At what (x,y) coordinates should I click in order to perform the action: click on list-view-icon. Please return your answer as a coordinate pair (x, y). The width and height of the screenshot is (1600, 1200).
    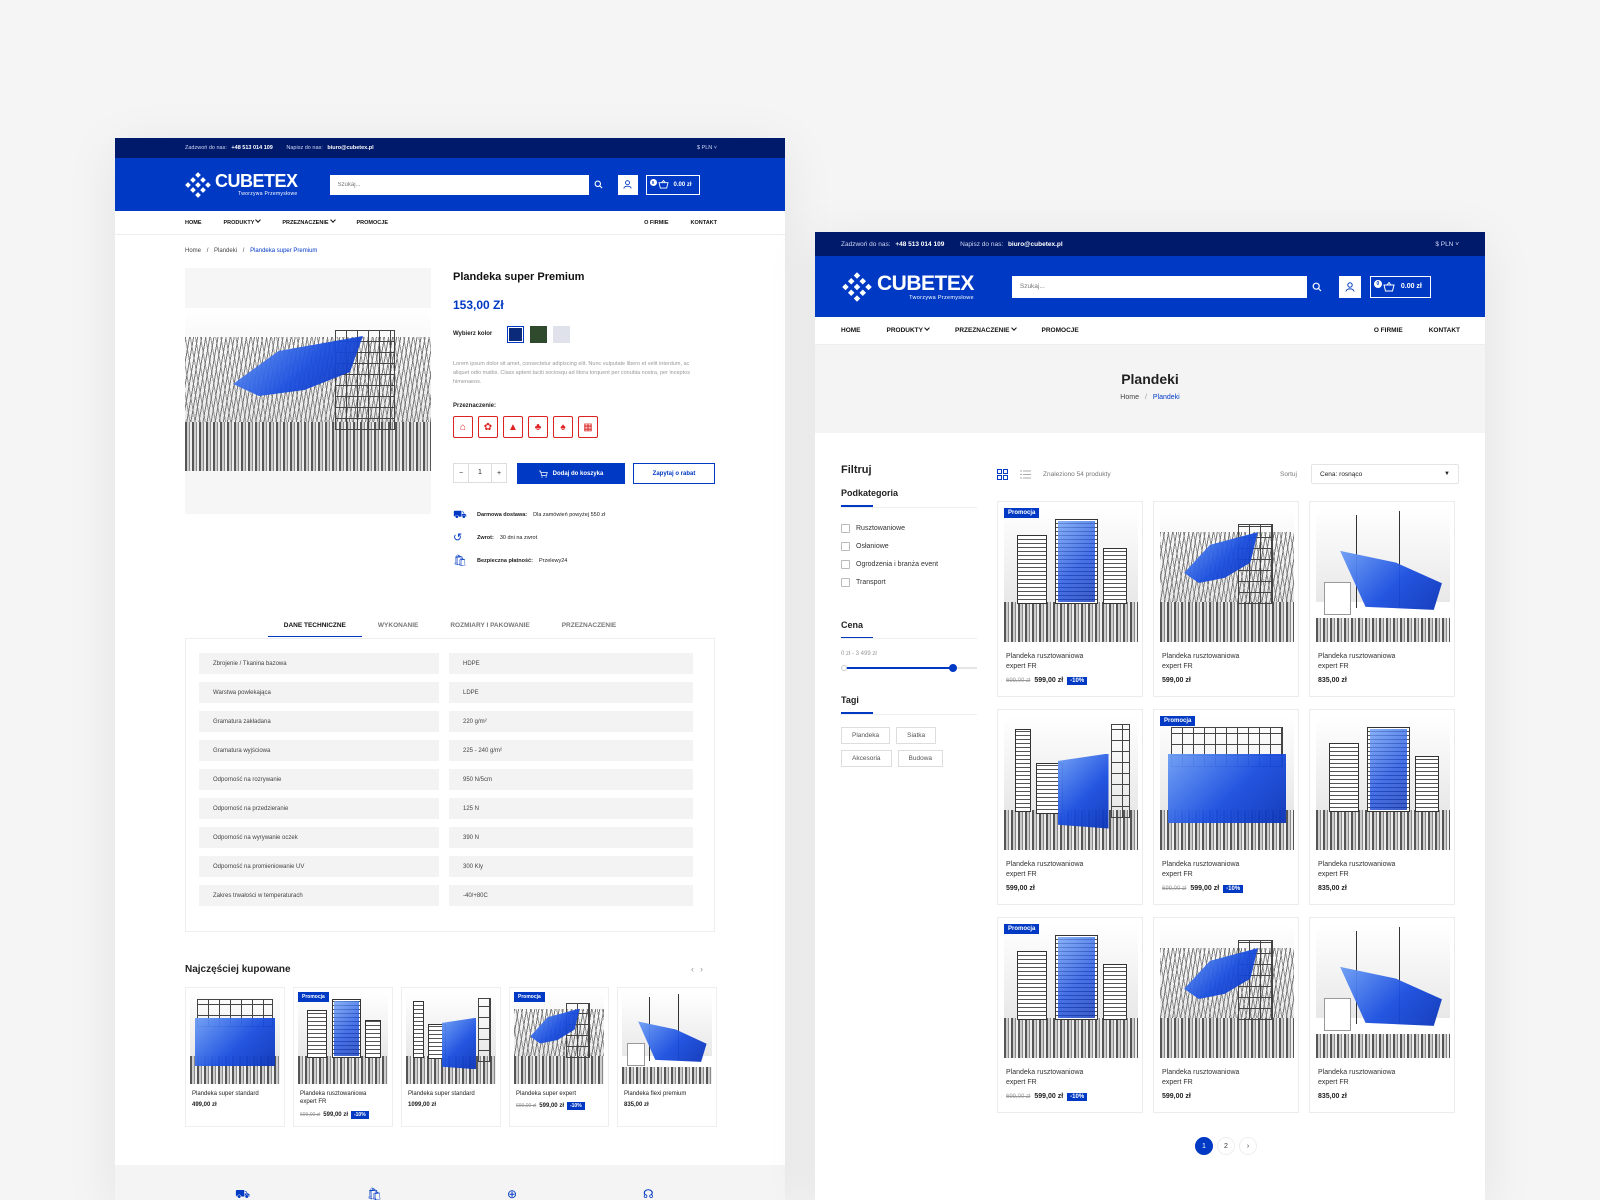
    Looking at the image, I should click on (1025, 474).